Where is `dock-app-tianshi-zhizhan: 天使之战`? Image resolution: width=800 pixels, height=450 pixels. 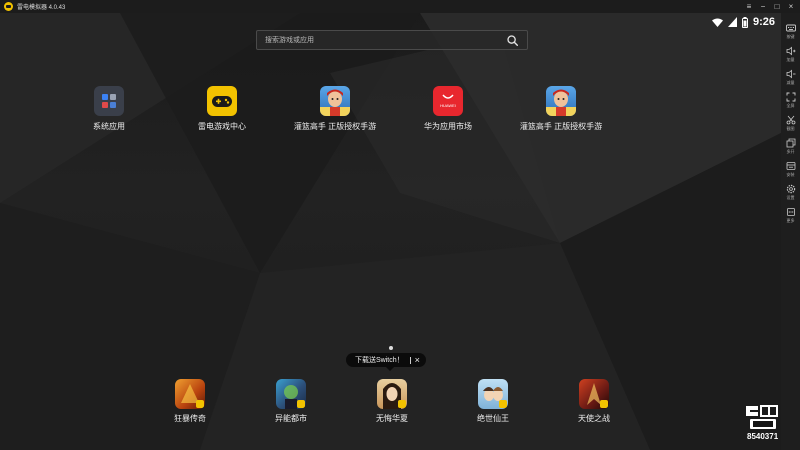
dock-app-tianshi-zhizhan: 天使之战 is located at coordinates (594, 401).